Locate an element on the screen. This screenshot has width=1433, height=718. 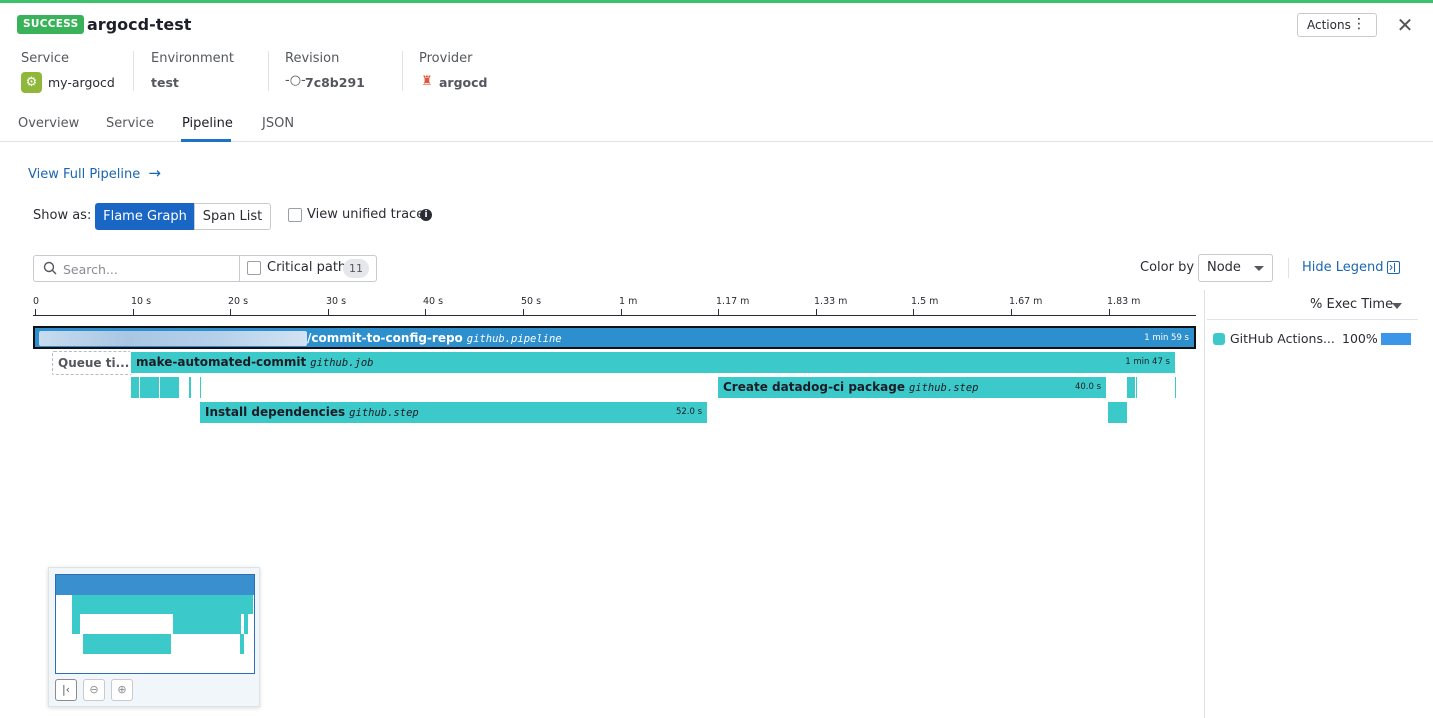
revision-value: 7c8b291 is located at coordinates (335, 83).